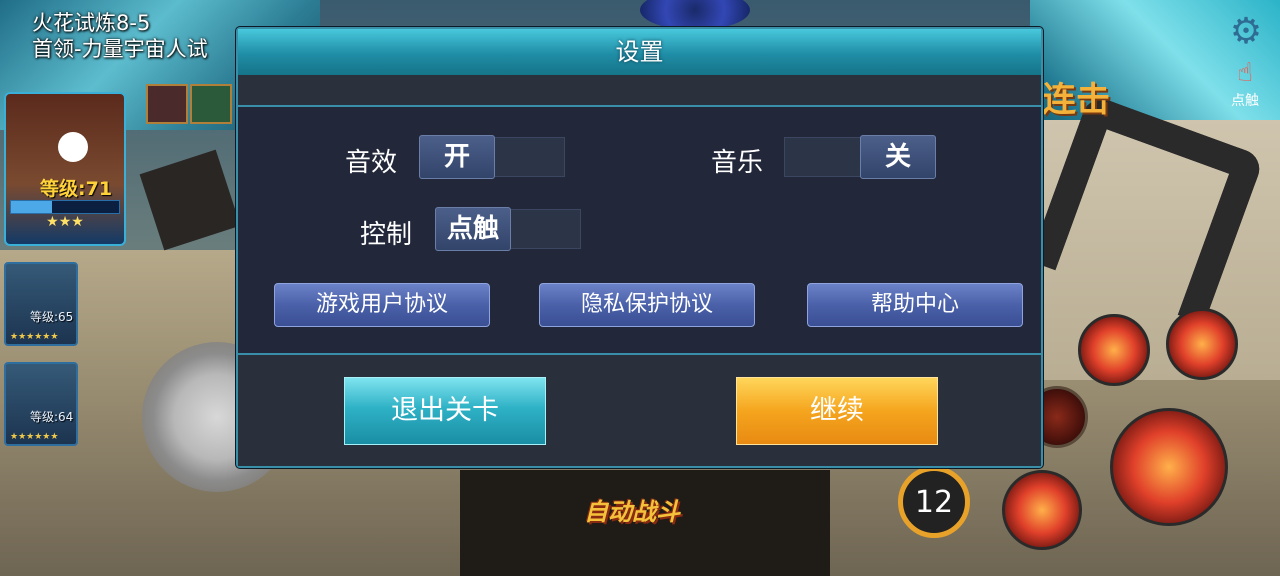 Image resolution: width=1280 pixels, height=576 pixels. I want to click on music-toggle: 关, so click(860, 157).